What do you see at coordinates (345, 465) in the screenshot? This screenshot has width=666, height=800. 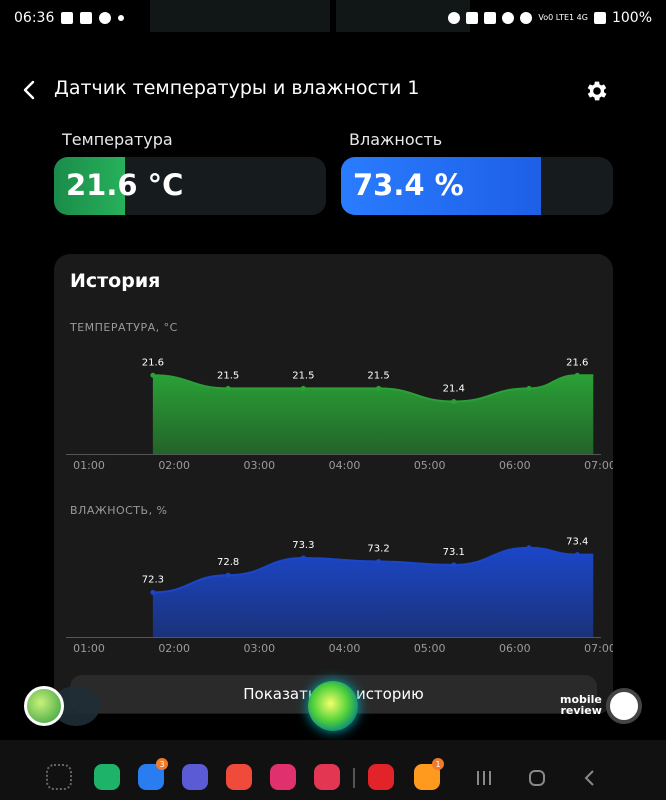 I see `temperature-x-tick-label: 04:00` at bounding box center [345, 465].